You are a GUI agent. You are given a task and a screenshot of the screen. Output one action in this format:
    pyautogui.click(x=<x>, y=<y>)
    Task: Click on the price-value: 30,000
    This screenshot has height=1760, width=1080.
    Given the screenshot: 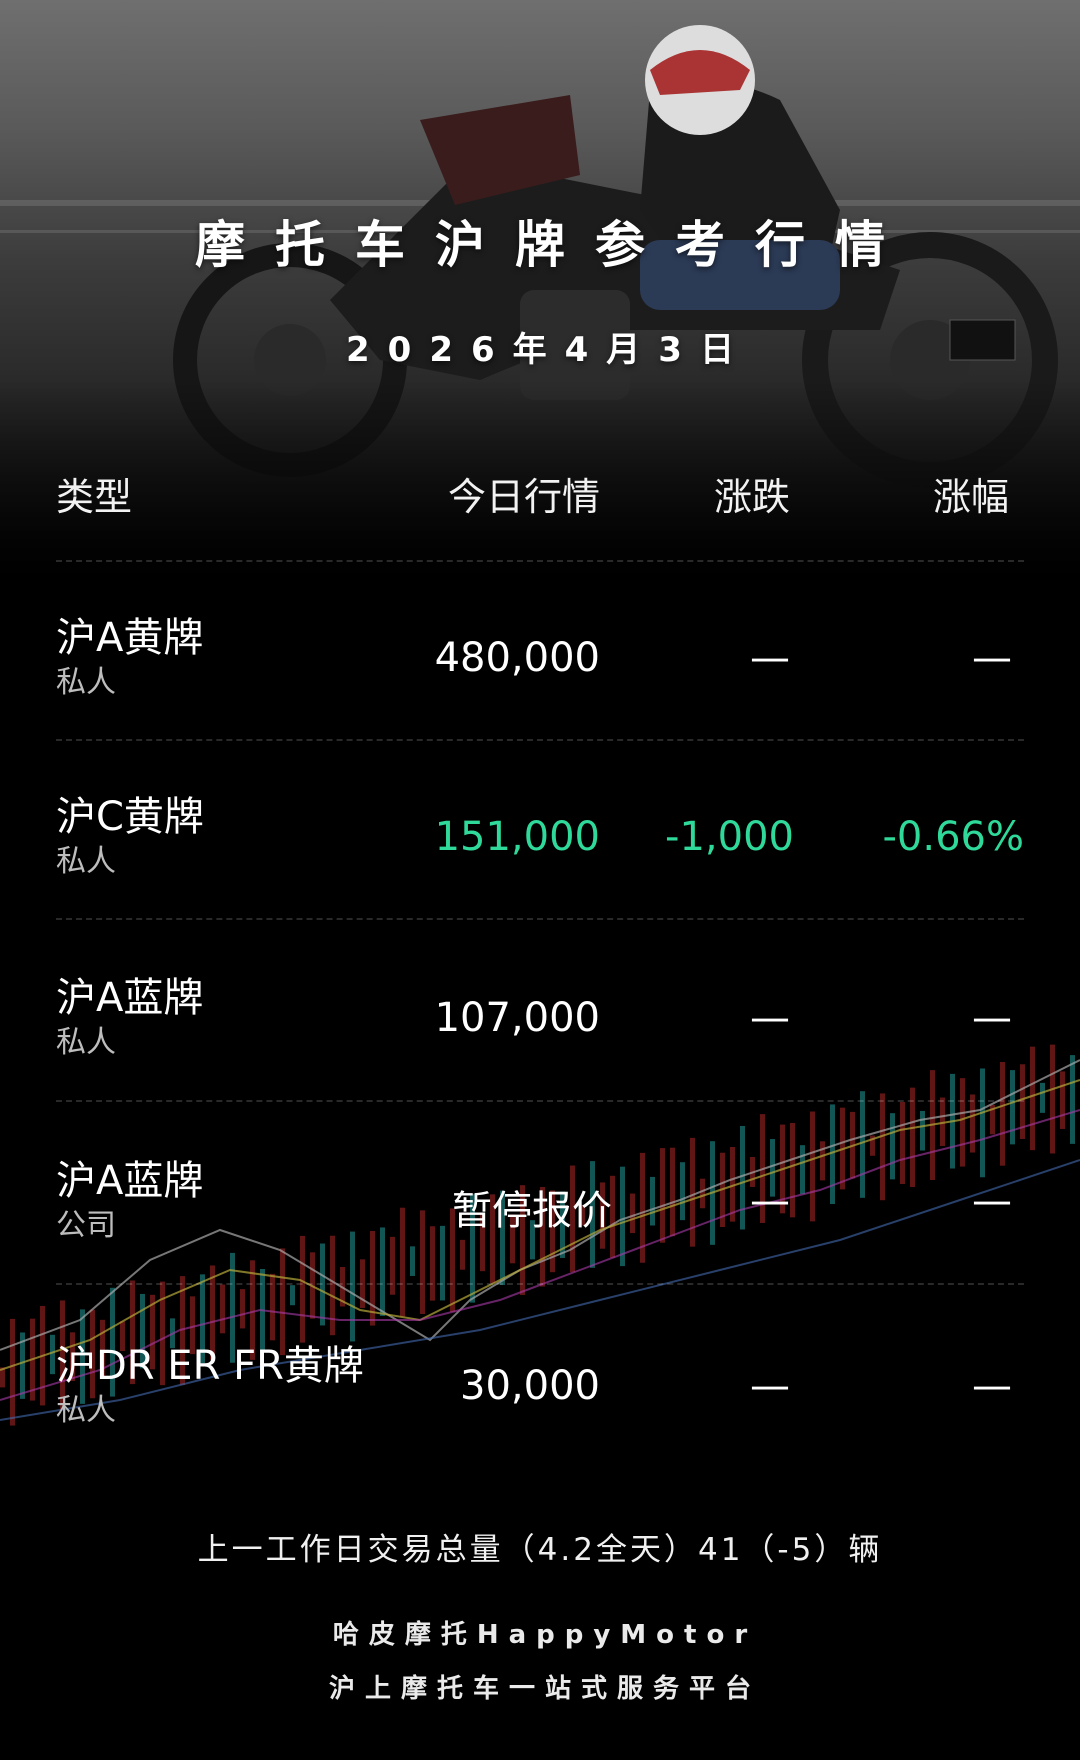 What is the action you would take?
    pyautogui.click(x=530, y=1386)
    